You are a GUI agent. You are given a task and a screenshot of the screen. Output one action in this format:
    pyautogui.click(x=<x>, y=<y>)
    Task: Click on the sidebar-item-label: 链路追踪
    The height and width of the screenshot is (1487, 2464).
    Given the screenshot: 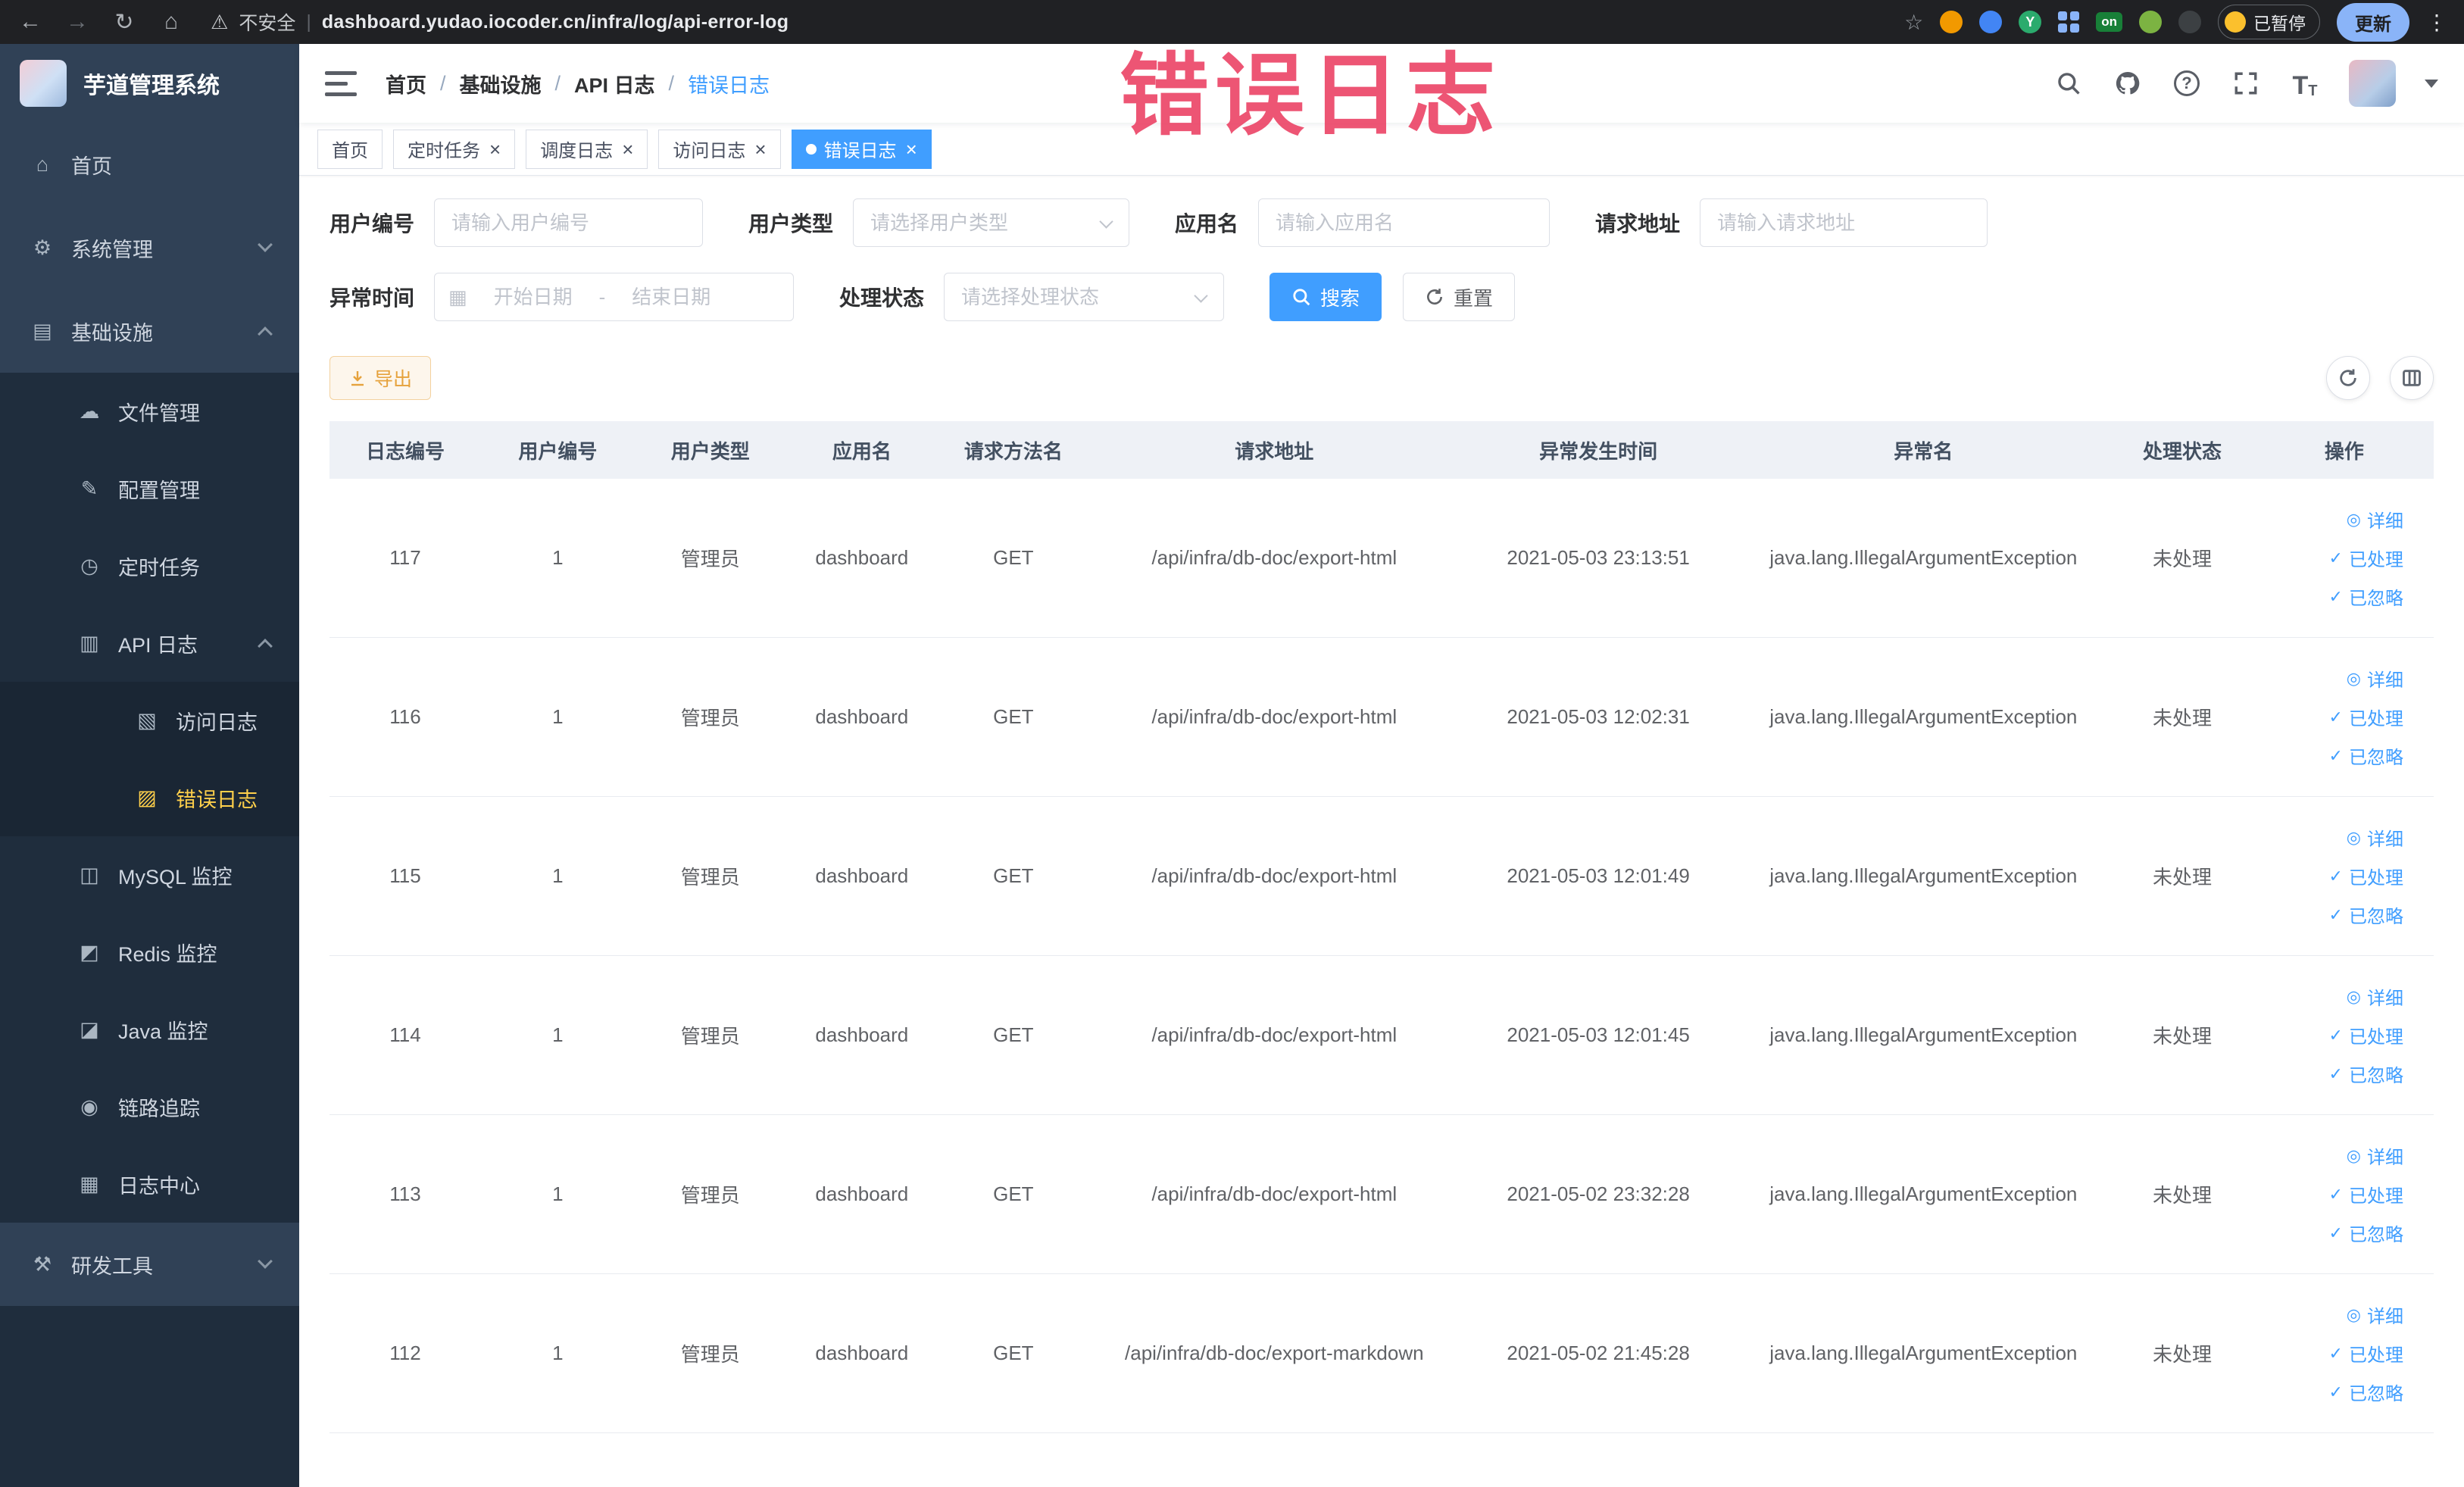 What is the action you would take?
    pyautogui.click(x=159, y=1108)
    